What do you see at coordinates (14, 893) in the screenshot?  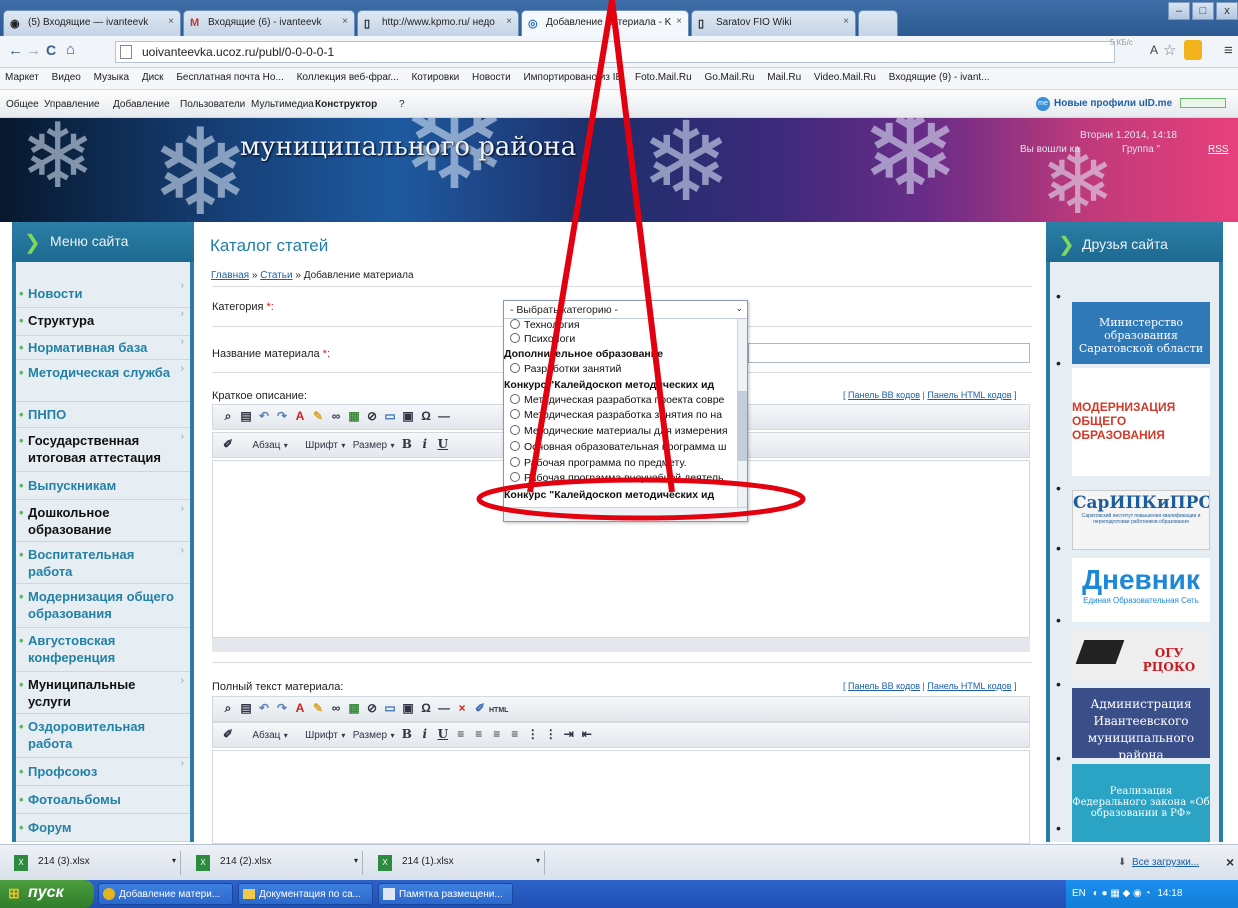 I see `windows-logo-icon: ⊞` at bounding box center [14, 893].